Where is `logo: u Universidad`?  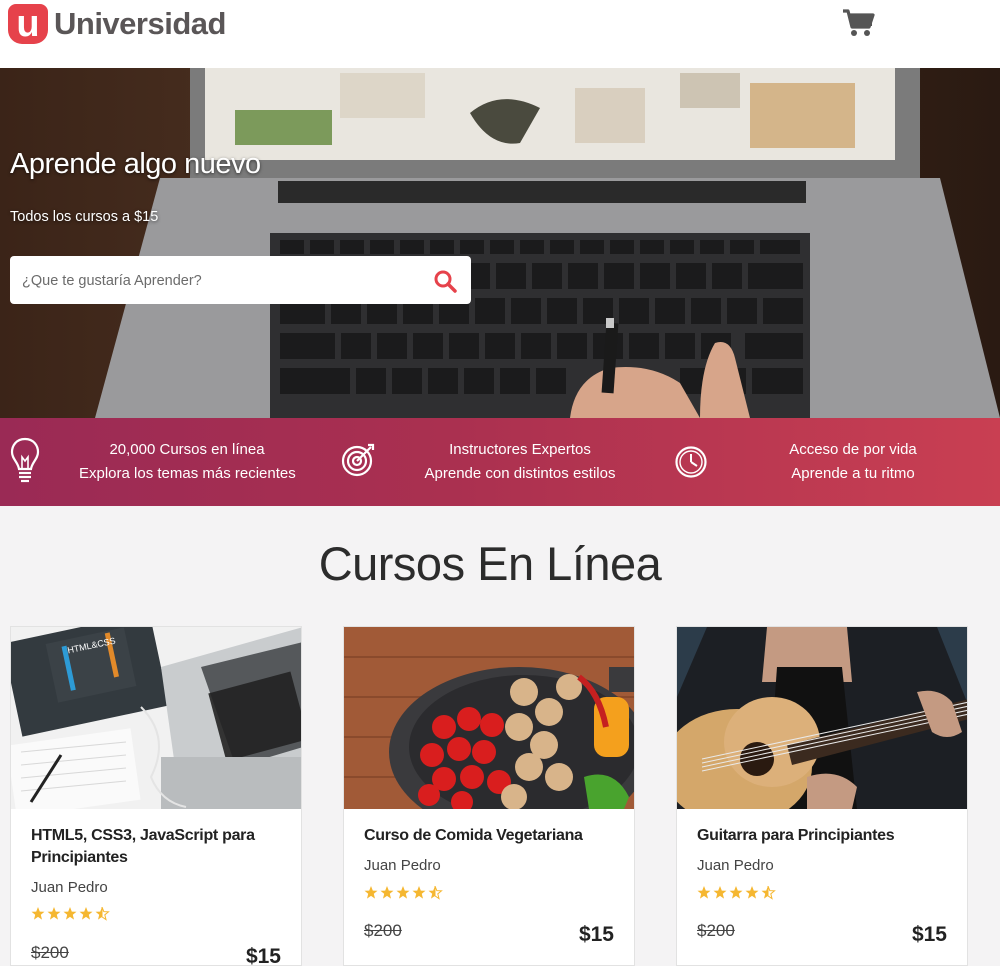
logo: u Universidad is located at coordinates (117, 24).